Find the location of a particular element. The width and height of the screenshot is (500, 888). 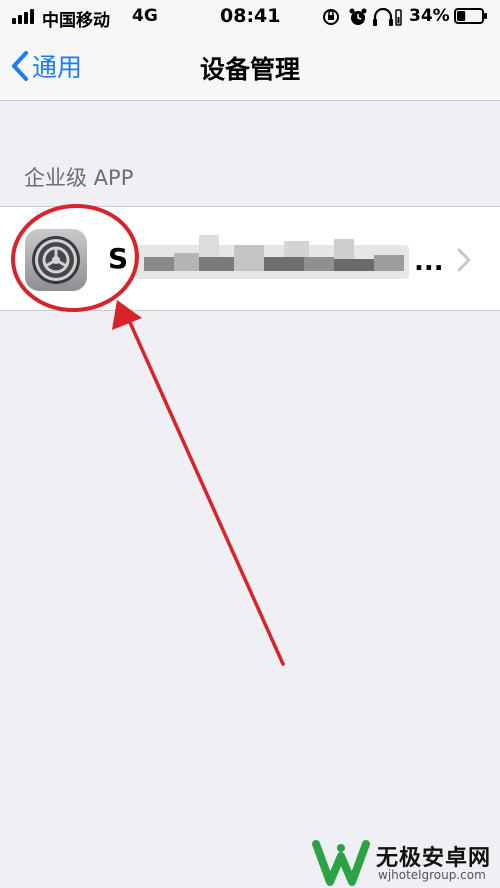

alarm-icon is located at coordinates (358, 16).